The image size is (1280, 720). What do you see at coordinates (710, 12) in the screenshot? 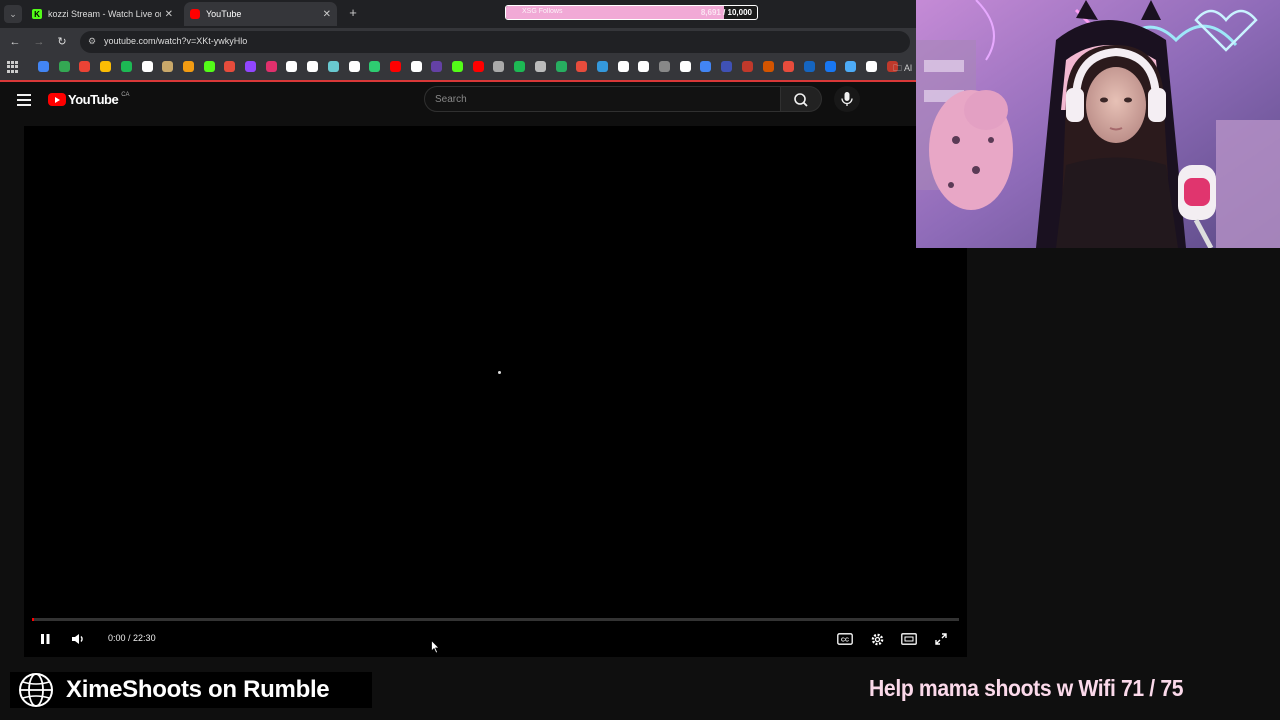
I see `follow-goal-current: 8,691` at bounding box center [710, 12].